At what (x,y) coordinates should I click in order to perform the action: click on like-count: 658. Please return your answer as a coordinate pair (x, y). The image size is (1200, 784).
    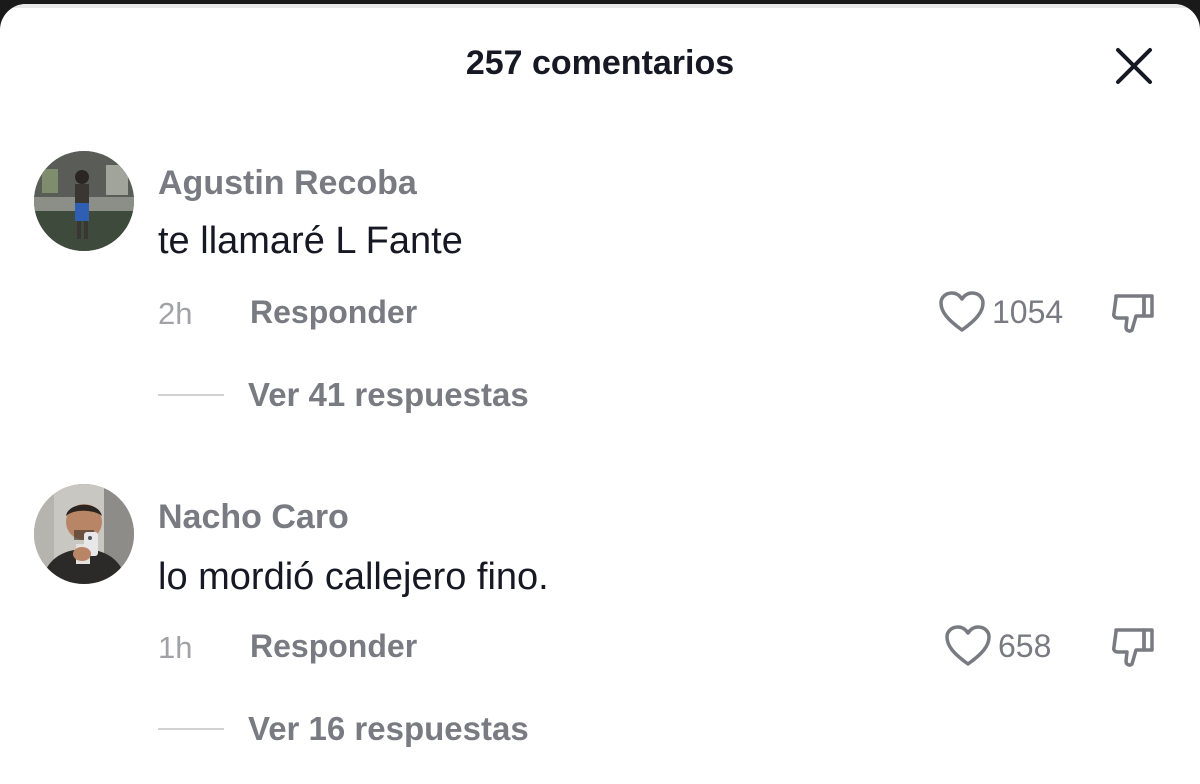
    Looking at the image, I should click on (1025, 645).